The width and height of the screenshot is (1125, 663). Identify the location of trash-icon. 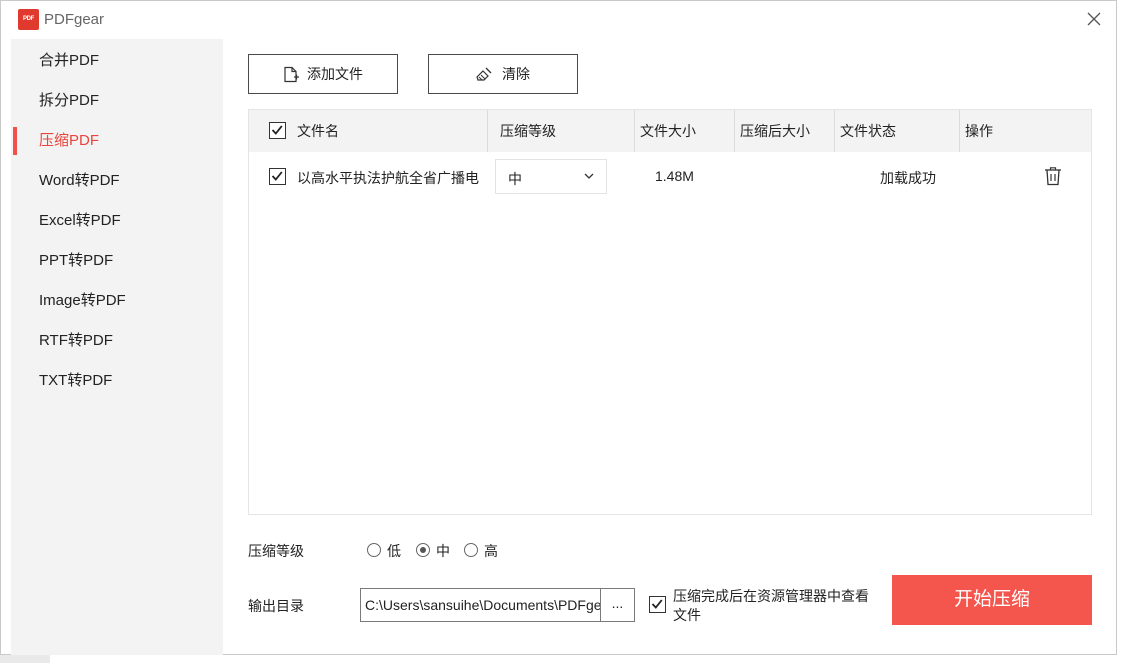
(1053, 176).